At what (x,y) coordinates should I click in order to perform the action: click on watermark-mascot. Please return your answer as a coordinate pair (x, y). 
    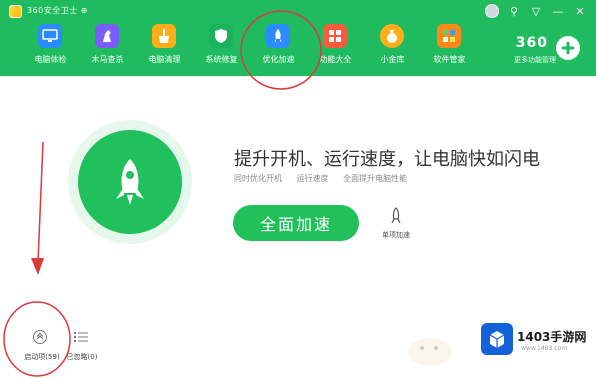
    Looking at the image, I should click on (430, 352).